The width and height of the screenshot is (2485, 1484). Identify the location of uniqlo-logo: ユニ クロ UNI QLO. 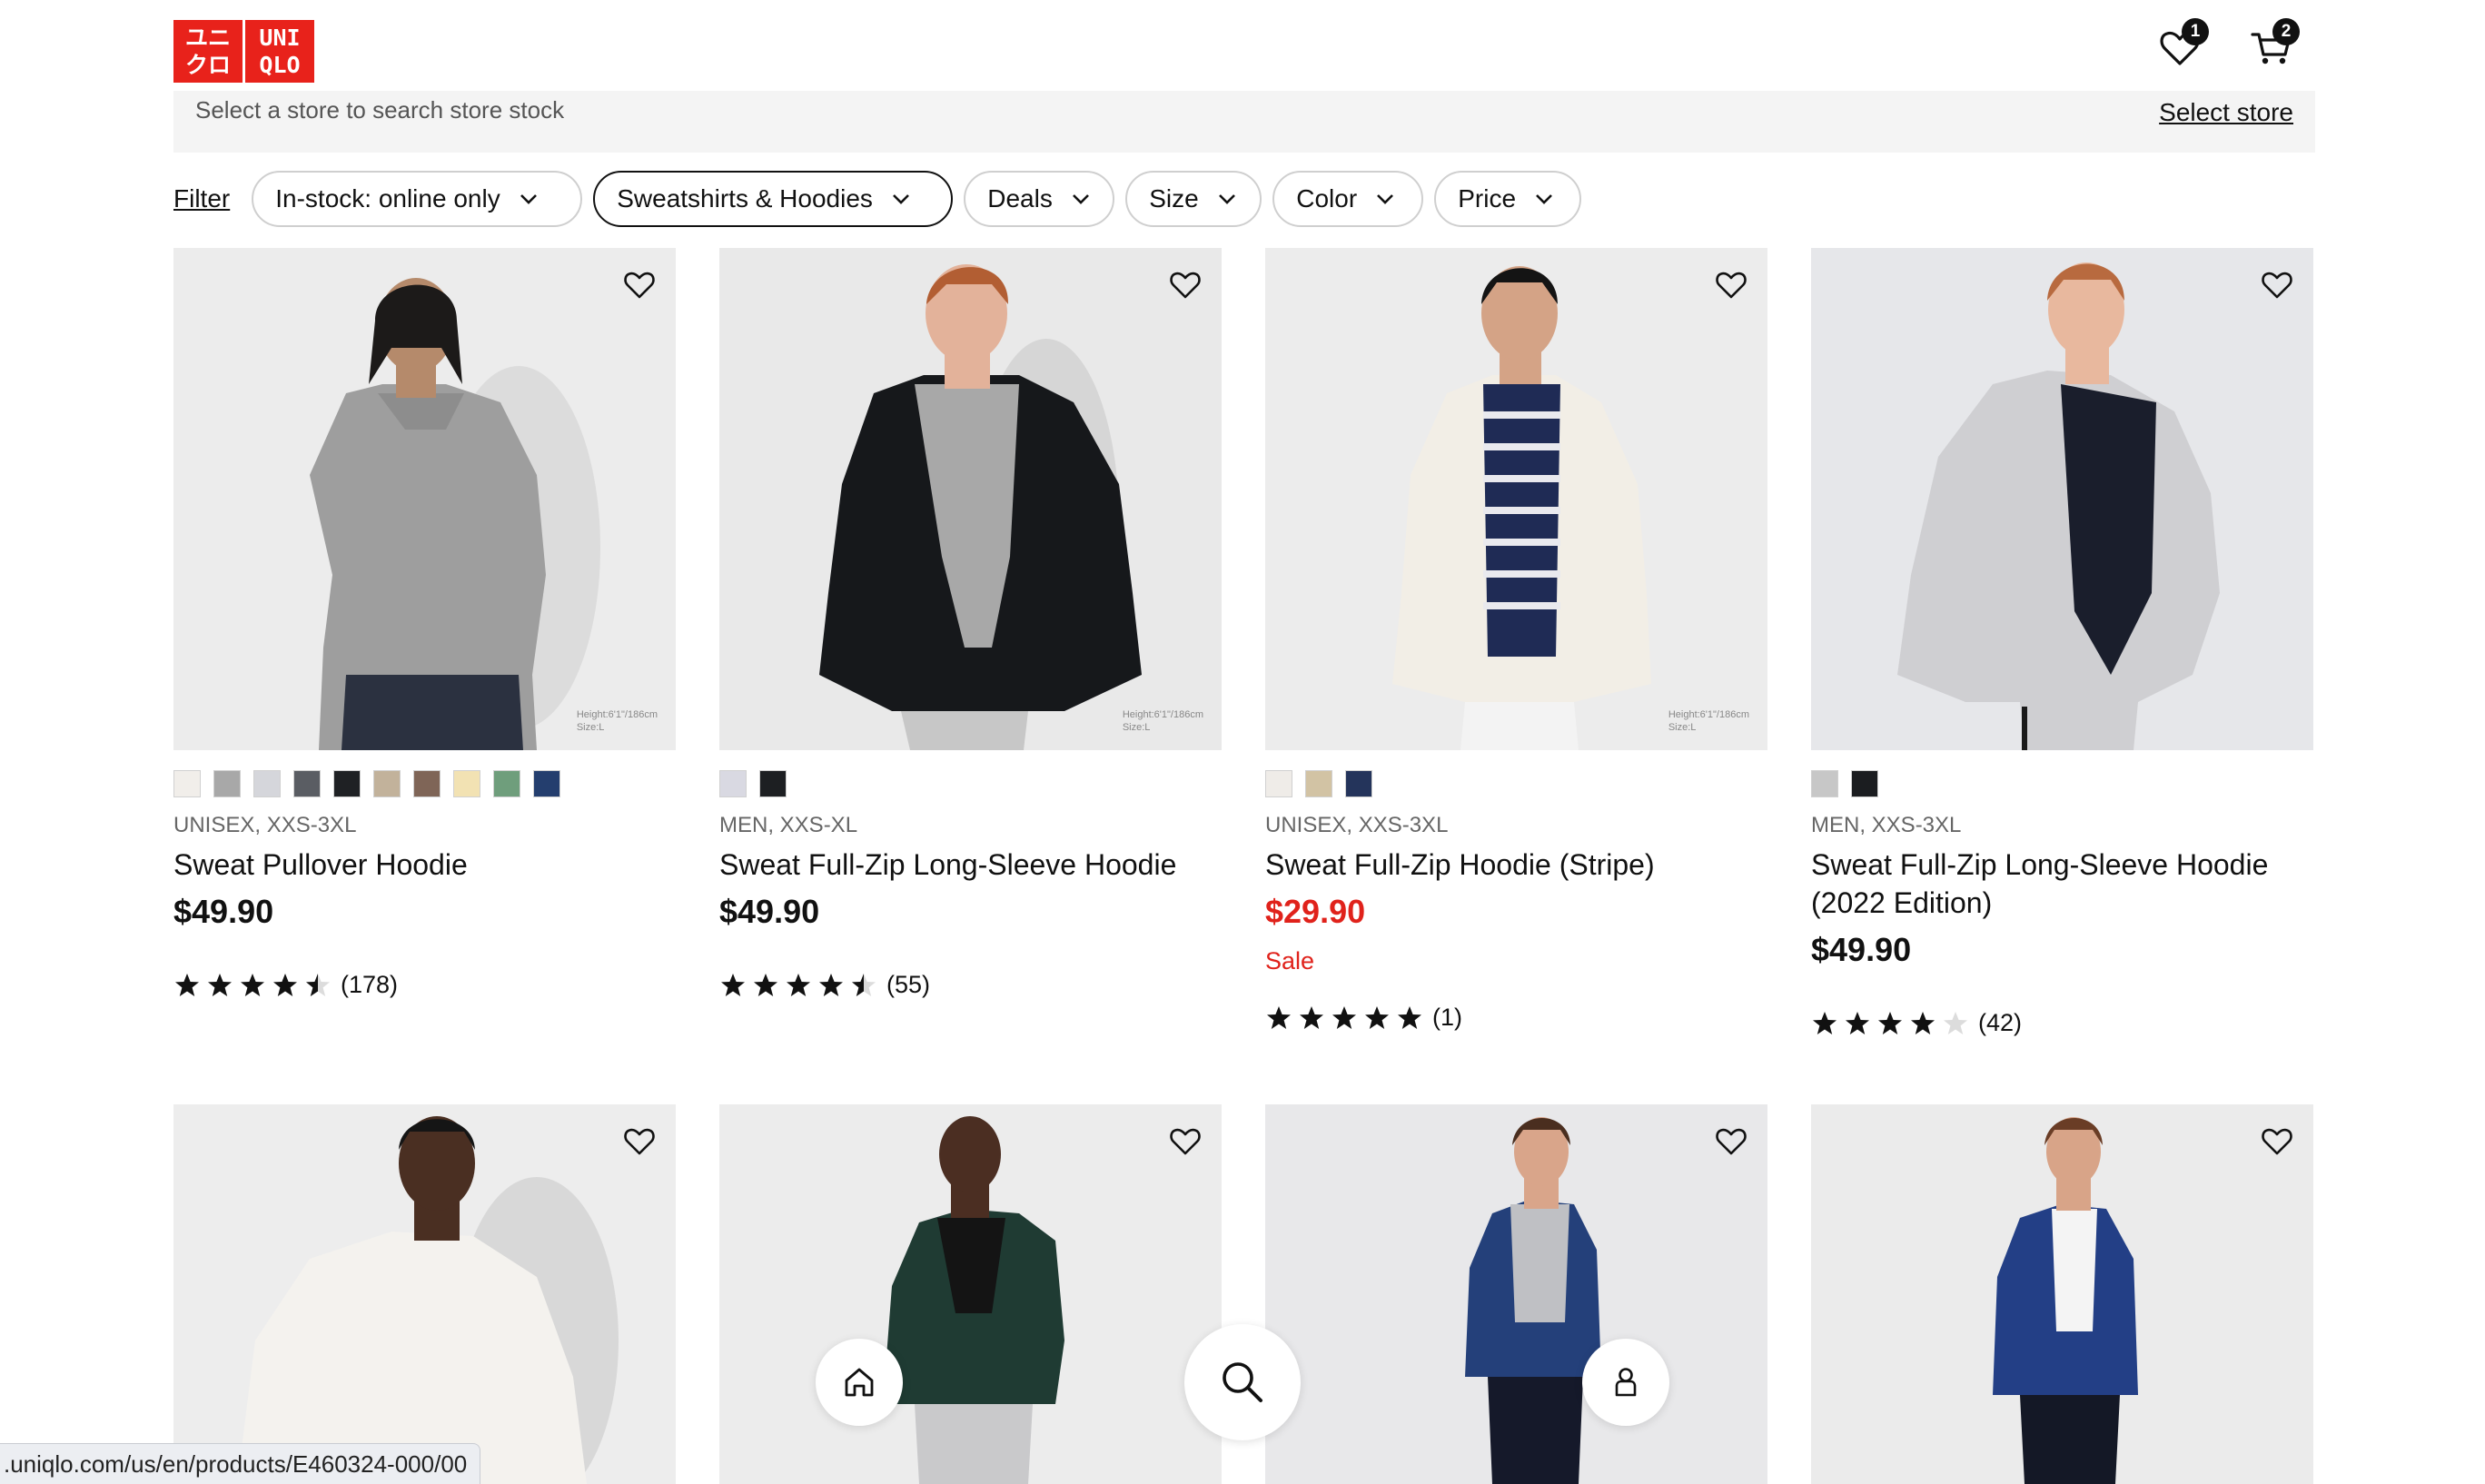
(243, 51).